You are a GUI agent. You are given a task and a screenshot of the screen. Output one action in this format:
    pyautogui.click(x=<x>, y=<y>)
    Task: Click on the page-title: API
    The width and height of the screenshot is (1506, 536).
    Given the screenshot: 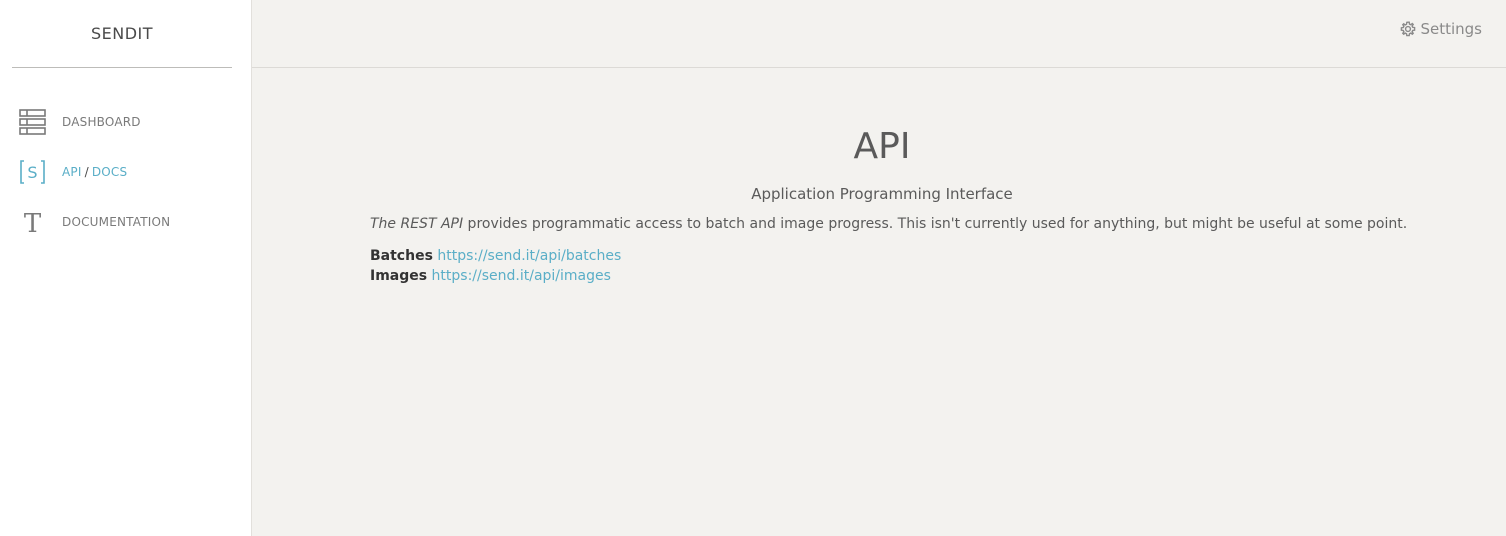 What is the action you would take?
    pyautogui.click(x=882, y=146)
    